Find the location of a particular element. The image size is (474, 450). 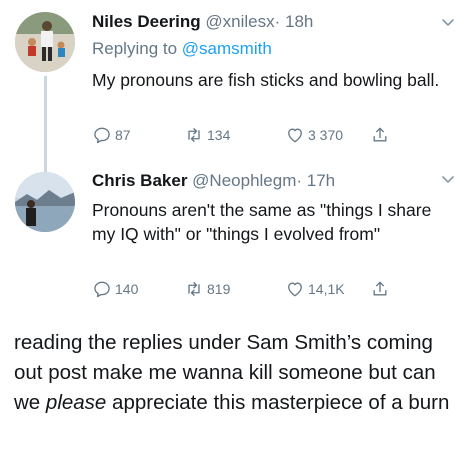

timestamp: · 17h is located at coordinates (315, 180).